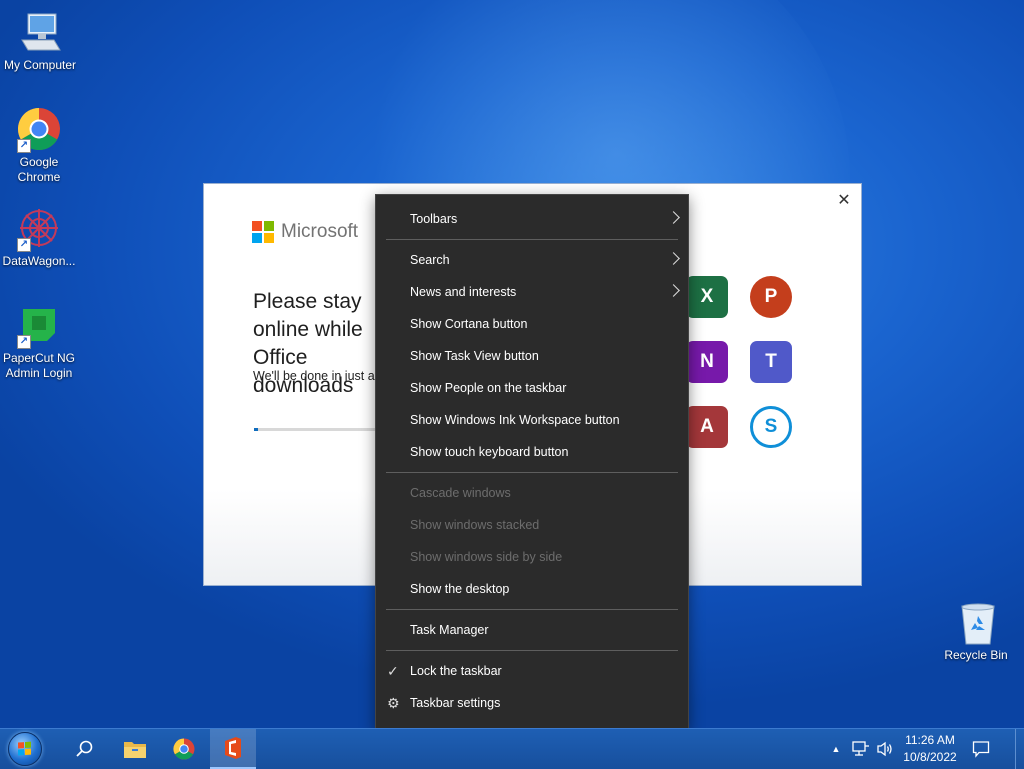 The width and height of the screenshot is (1024, 769). I want to click on desktop-icon-papercut: ↗ PaperCut NG Admin Login, so click(39, 342).